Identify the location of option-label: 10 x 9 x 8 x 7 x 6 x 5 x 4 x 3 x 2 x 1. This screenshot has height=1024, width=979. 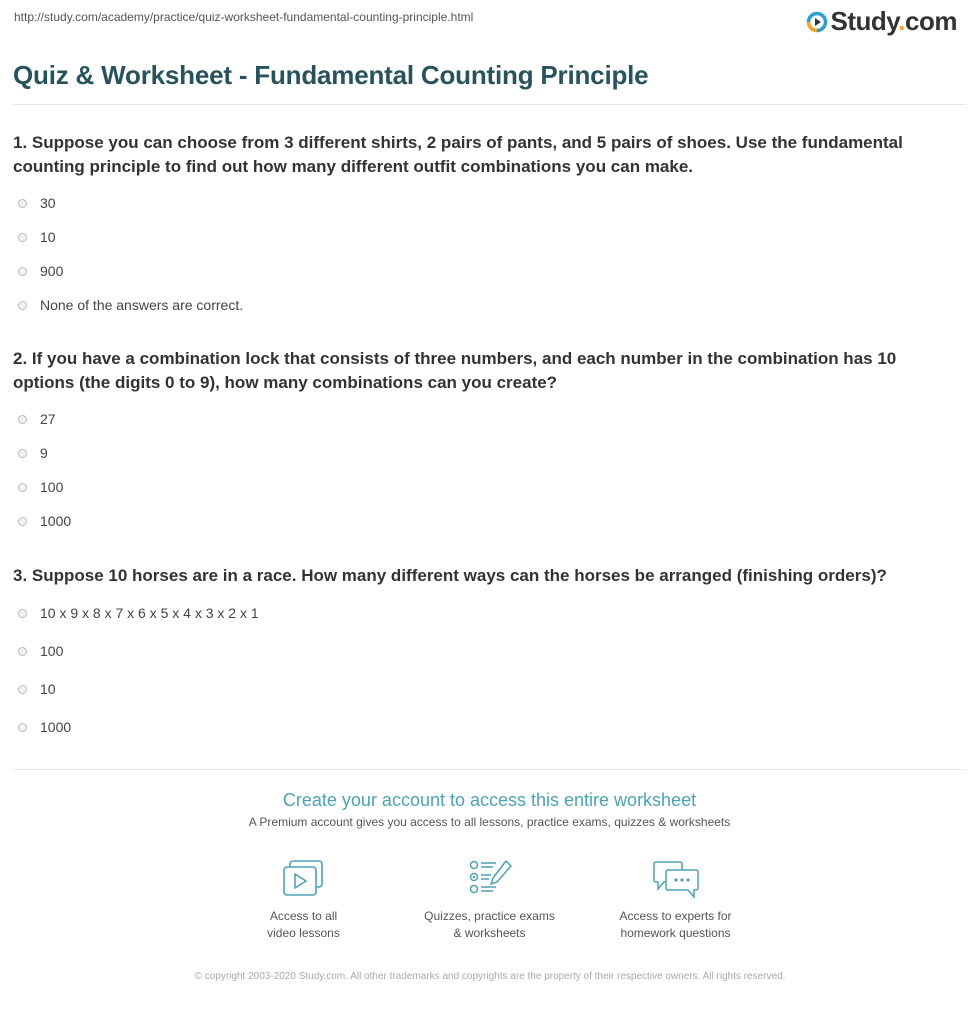
(149, 613).